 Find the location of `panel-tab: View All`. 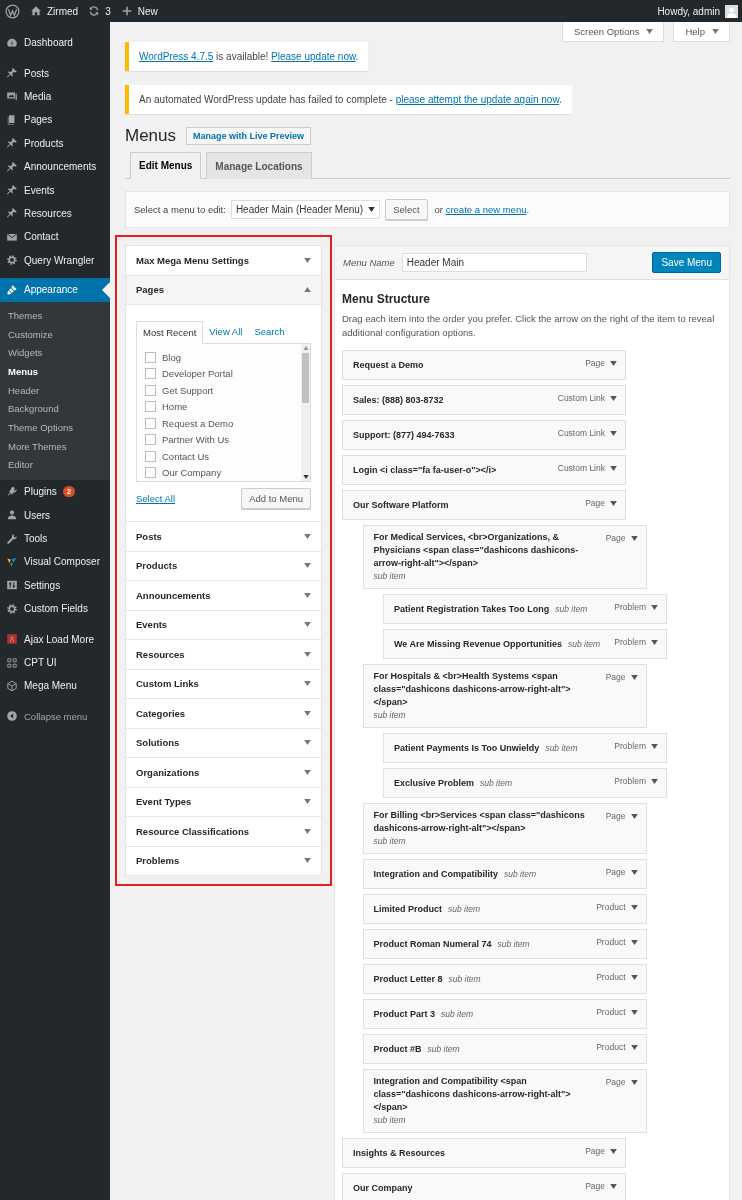

panel-tab: View All is located at coordinates (226, 332).